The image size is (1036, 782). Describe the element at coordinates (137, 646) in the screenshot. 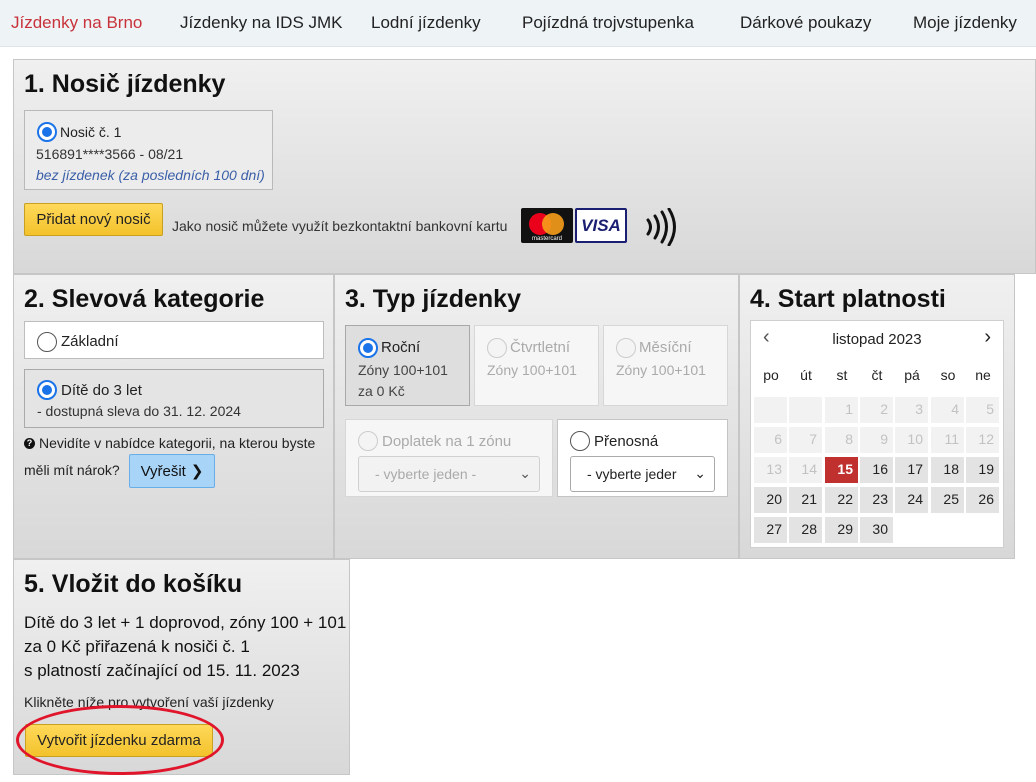

I see `summary-line-2: za 0 Kč přiřazená k nosiči č. 1` at that location.